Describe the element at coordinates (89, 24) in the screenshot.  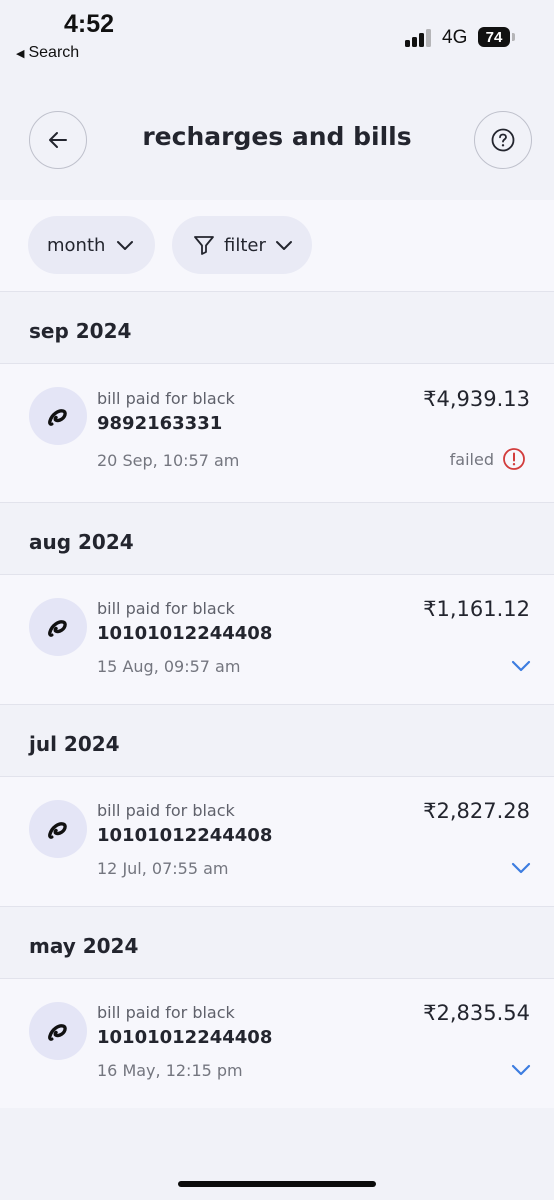
I see `status-time: 4:52` at that location.